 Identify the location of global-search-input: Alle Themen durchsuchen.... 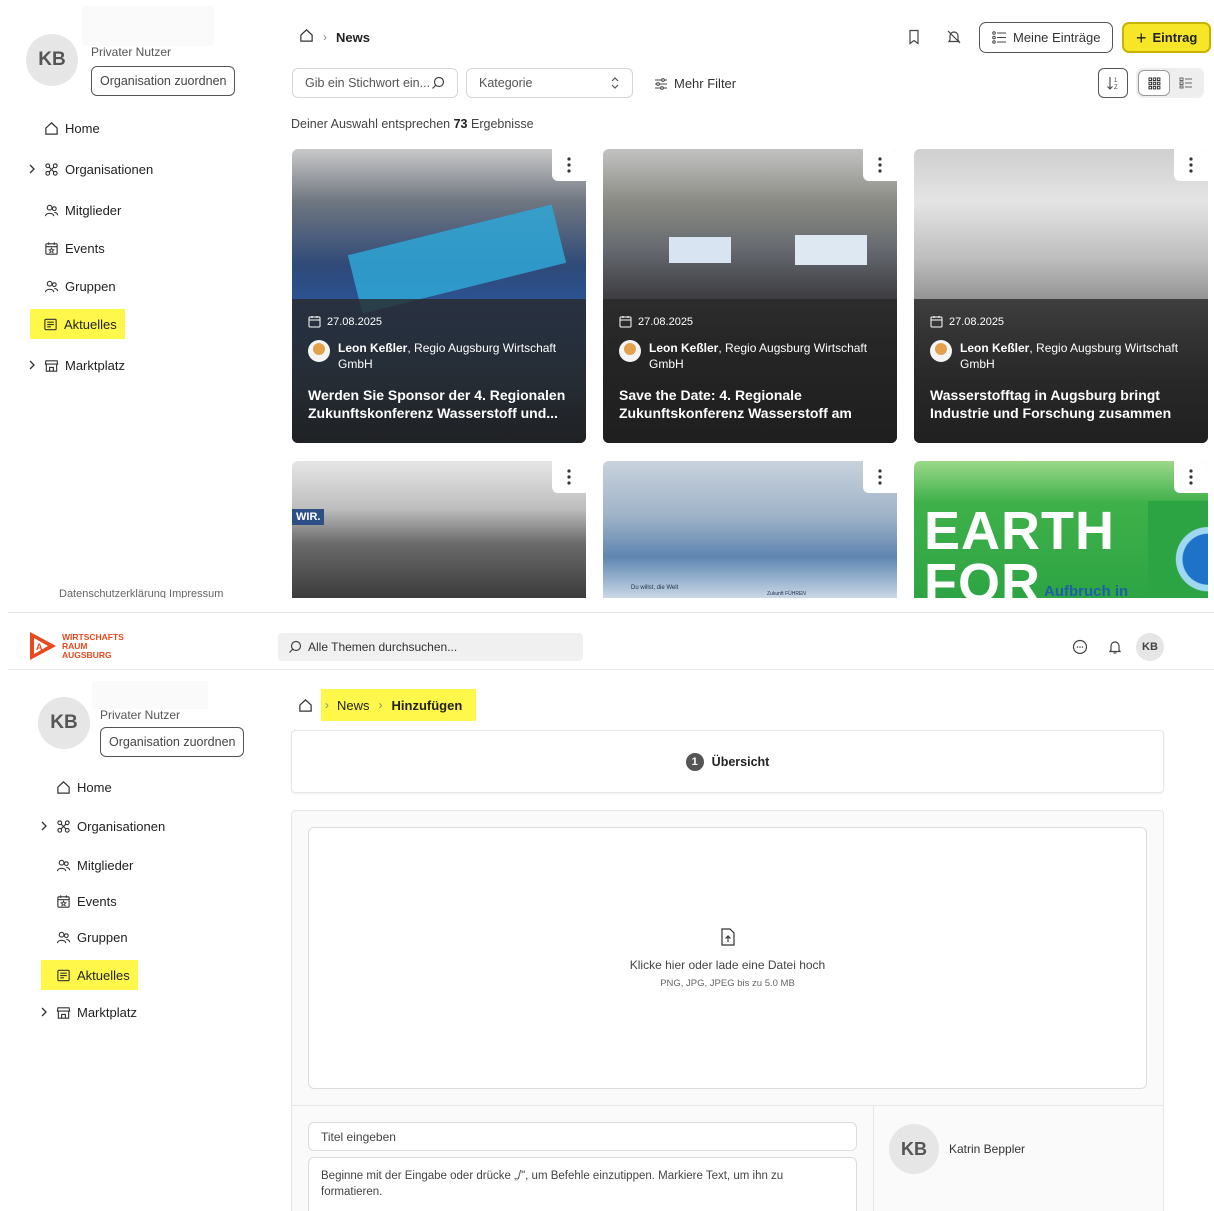
(430, 647).